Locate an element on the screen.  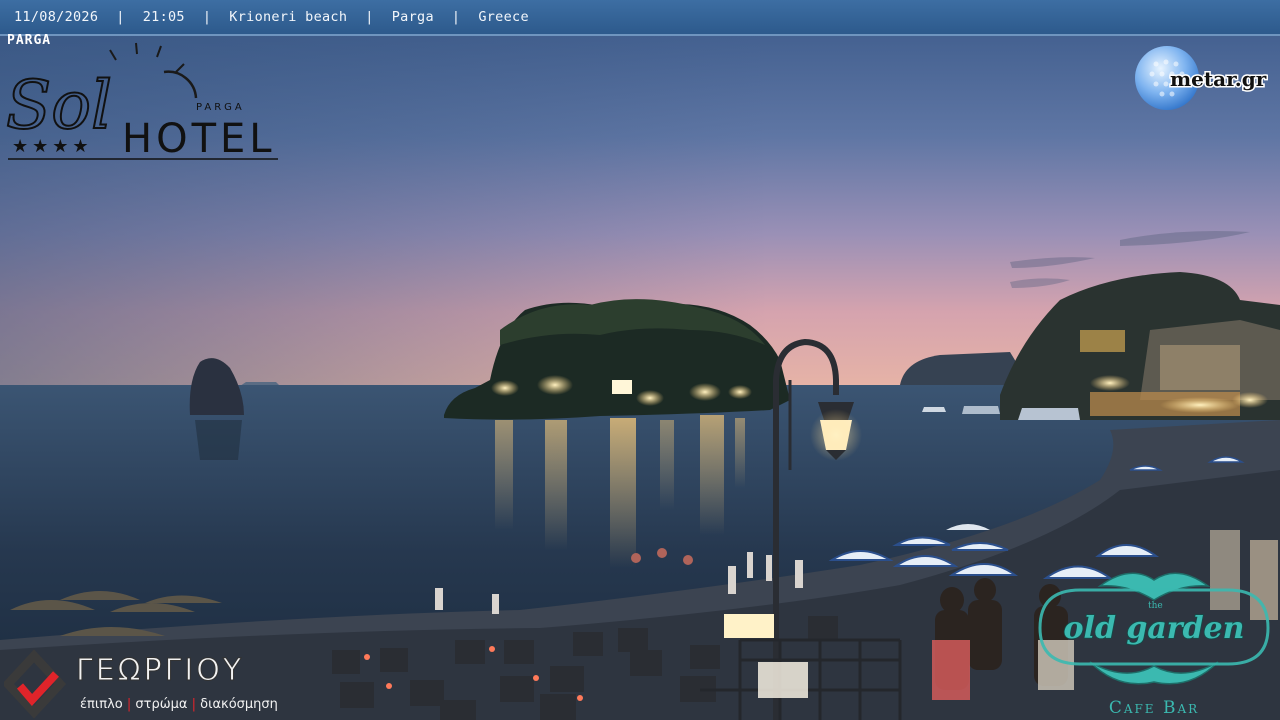
old-garden-name: old garden is located at coordinates (1154, 628).